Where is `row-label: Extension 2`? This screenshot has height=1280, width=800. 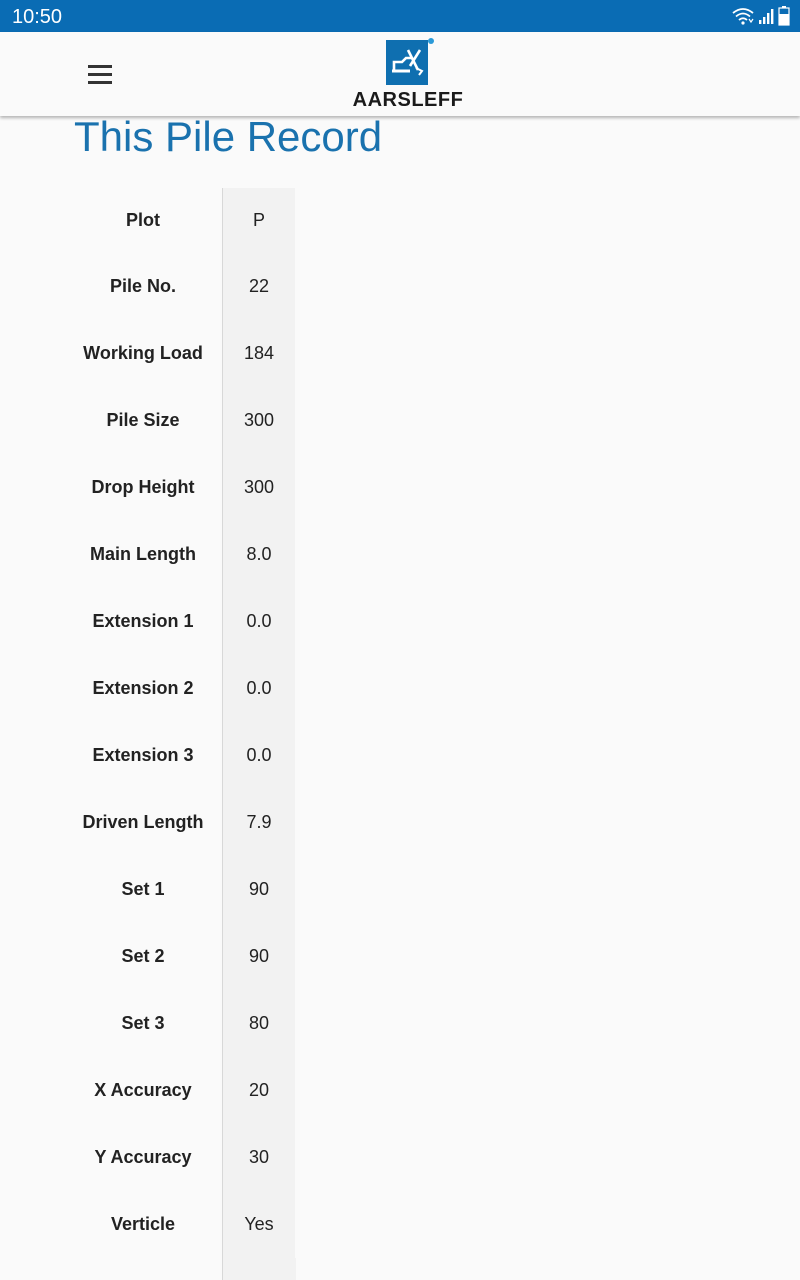
row-label: Extension 2 is located at coordinates (143, 688).